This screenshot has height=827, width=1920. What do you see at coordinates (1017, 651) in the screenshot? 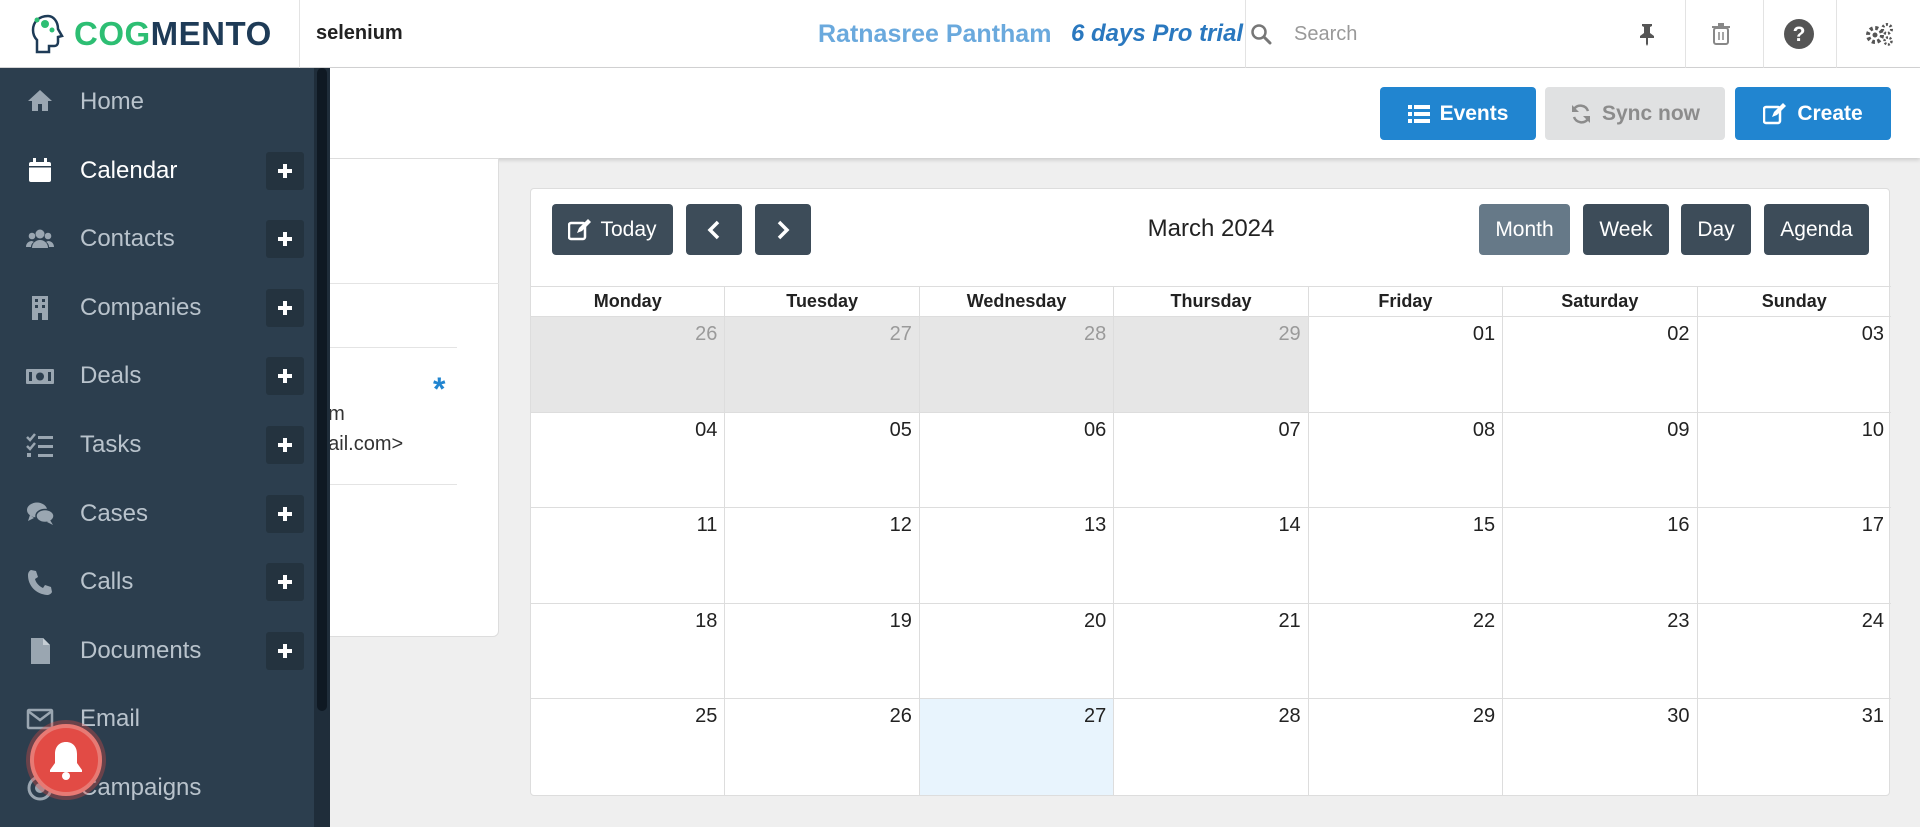
I see `day-cell: 20` at bounding box center [1017, 651].